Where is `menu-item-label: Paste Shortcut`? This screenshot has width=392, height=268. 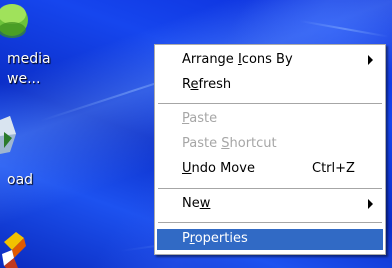 menu-item-label: Paste Shortcut is located at coordinates (229, 143).